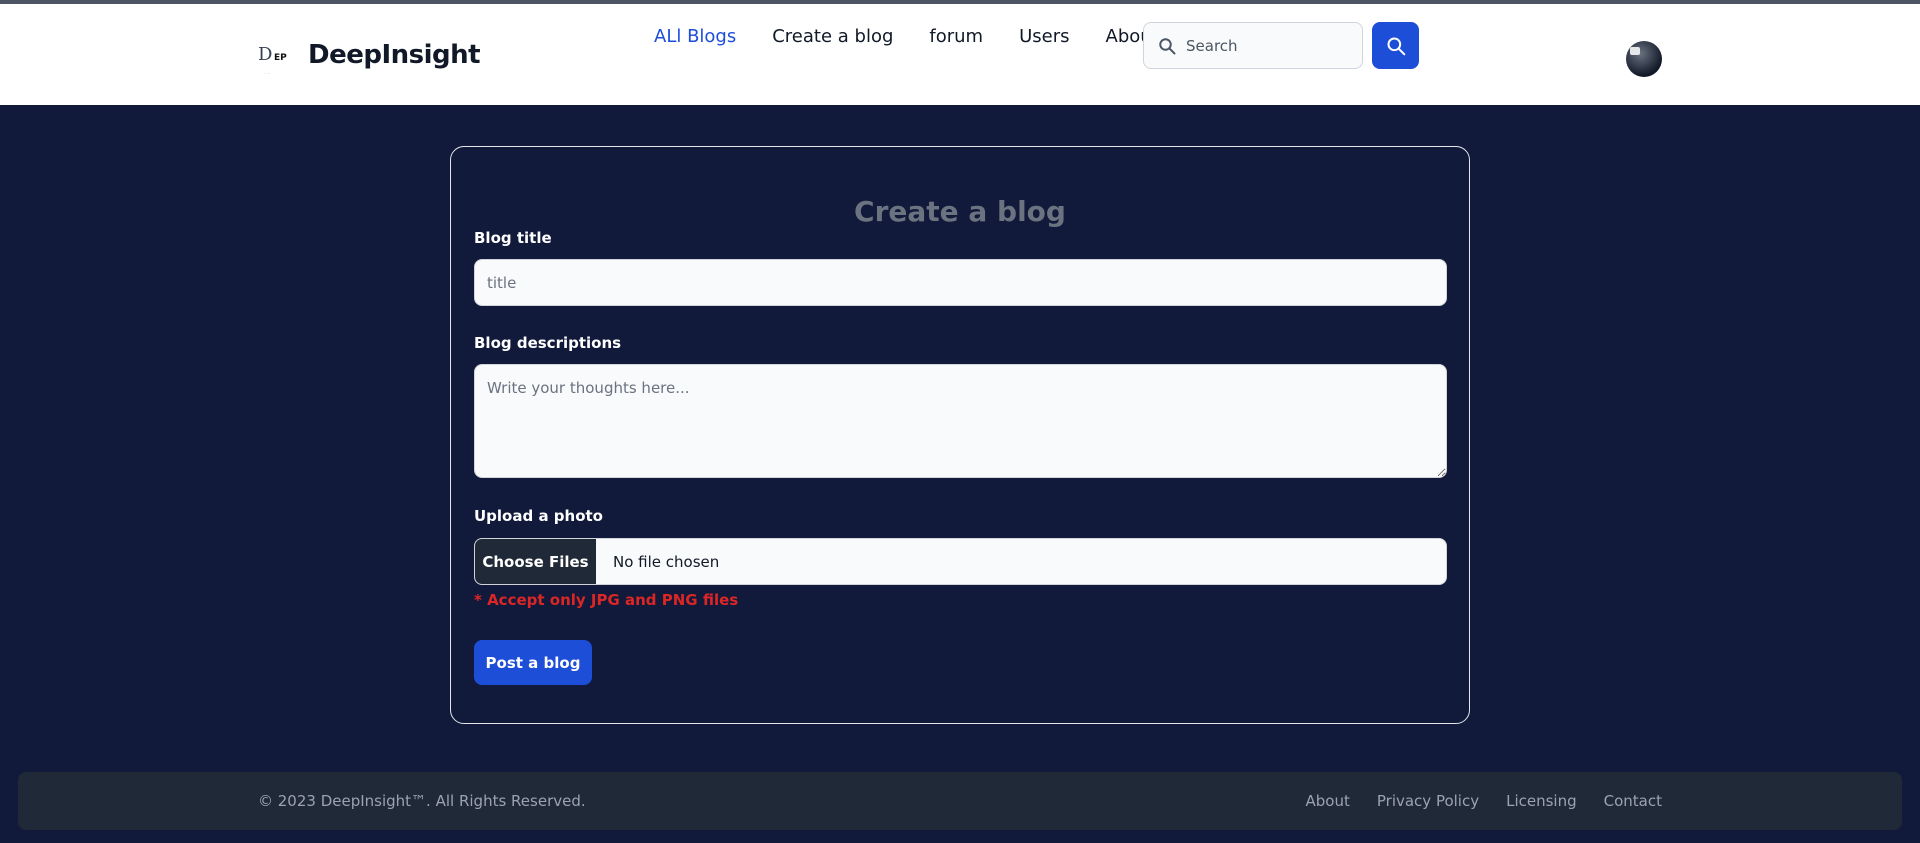  I want to click on logo-icon: D EP ·····, so click(272, 60).